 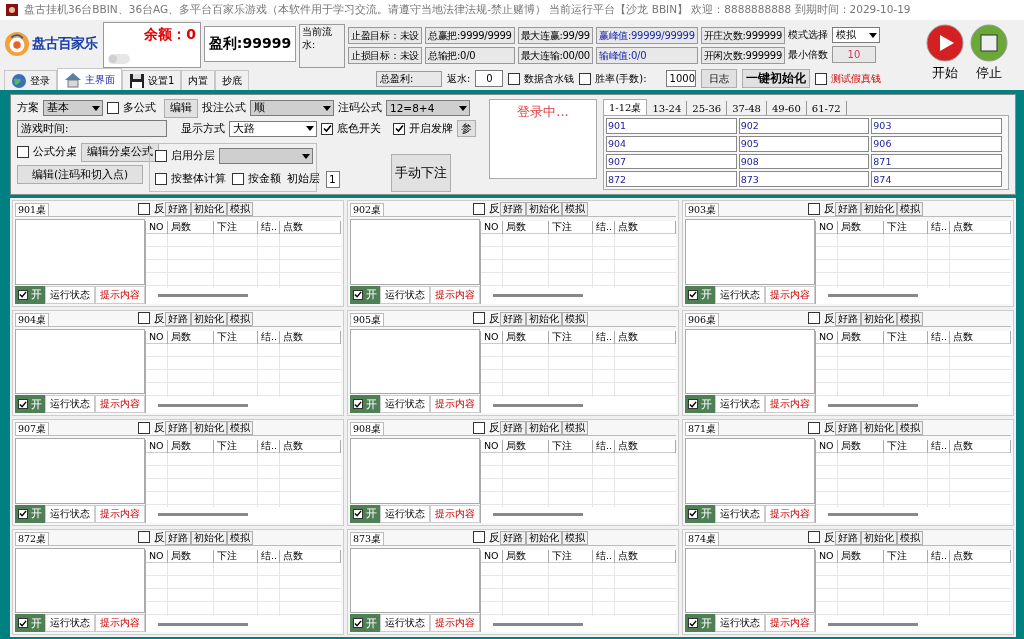 What do you see at coordinates (936, 126) in the screenshot?
I see `table-cell: 903` at bounding box center [936, 126].